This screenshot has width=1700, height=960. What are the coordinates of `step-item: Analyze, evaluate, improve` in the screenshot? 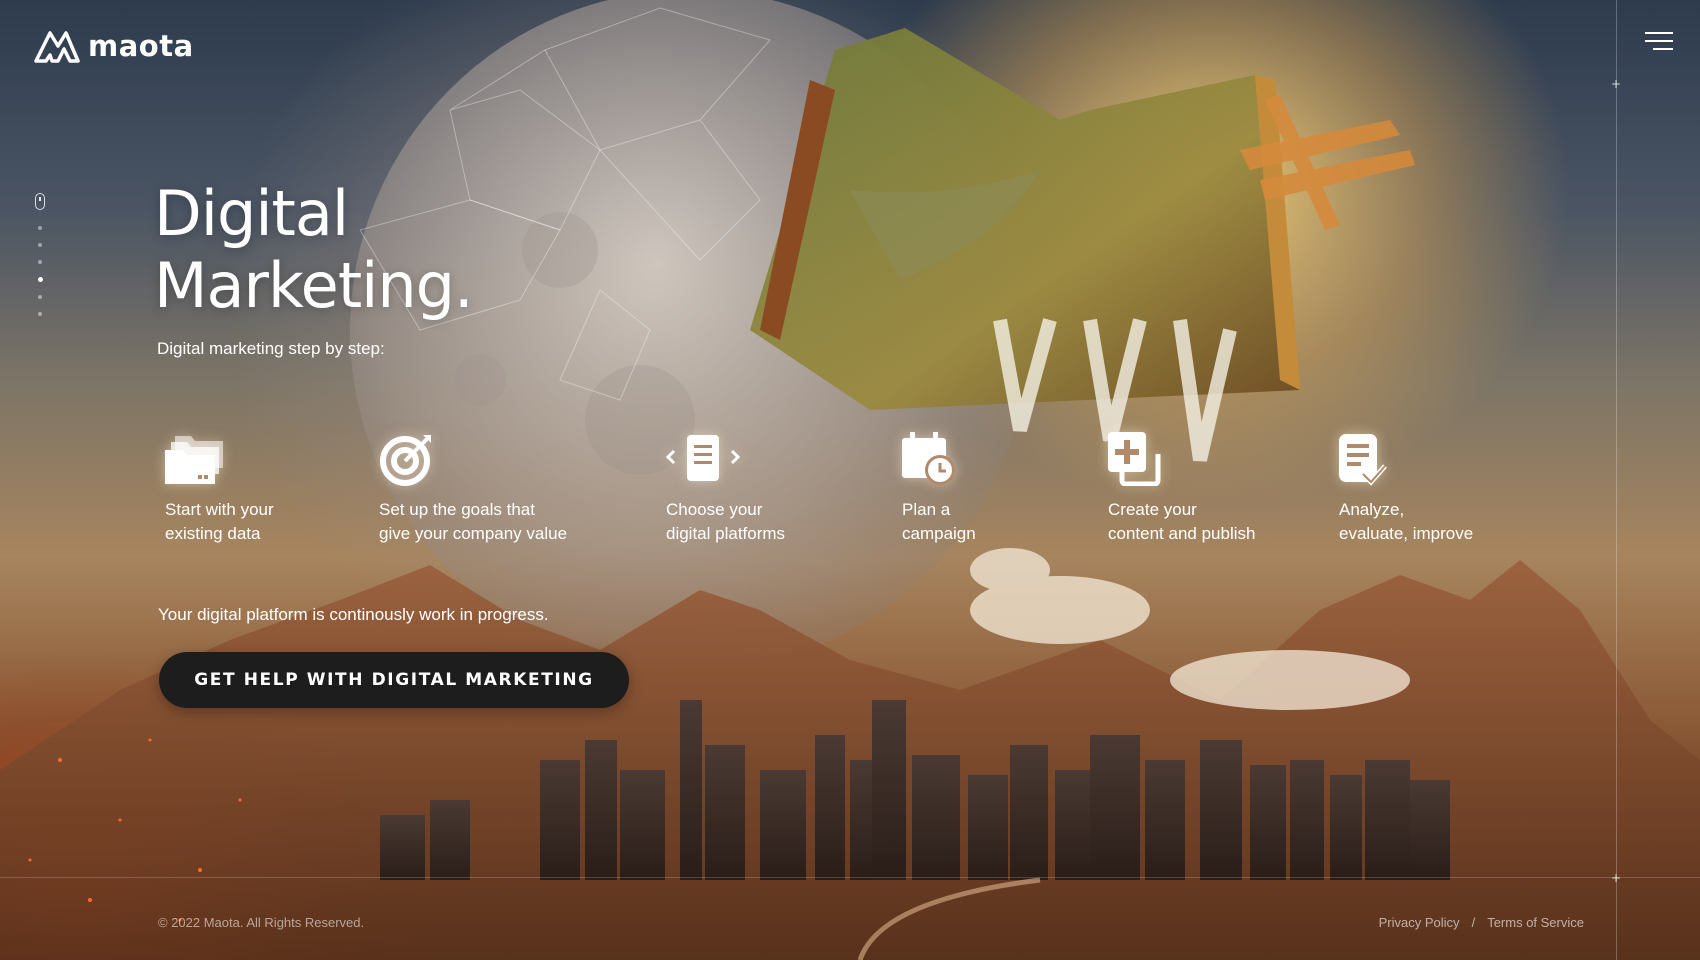 It's located at (1406, 488).